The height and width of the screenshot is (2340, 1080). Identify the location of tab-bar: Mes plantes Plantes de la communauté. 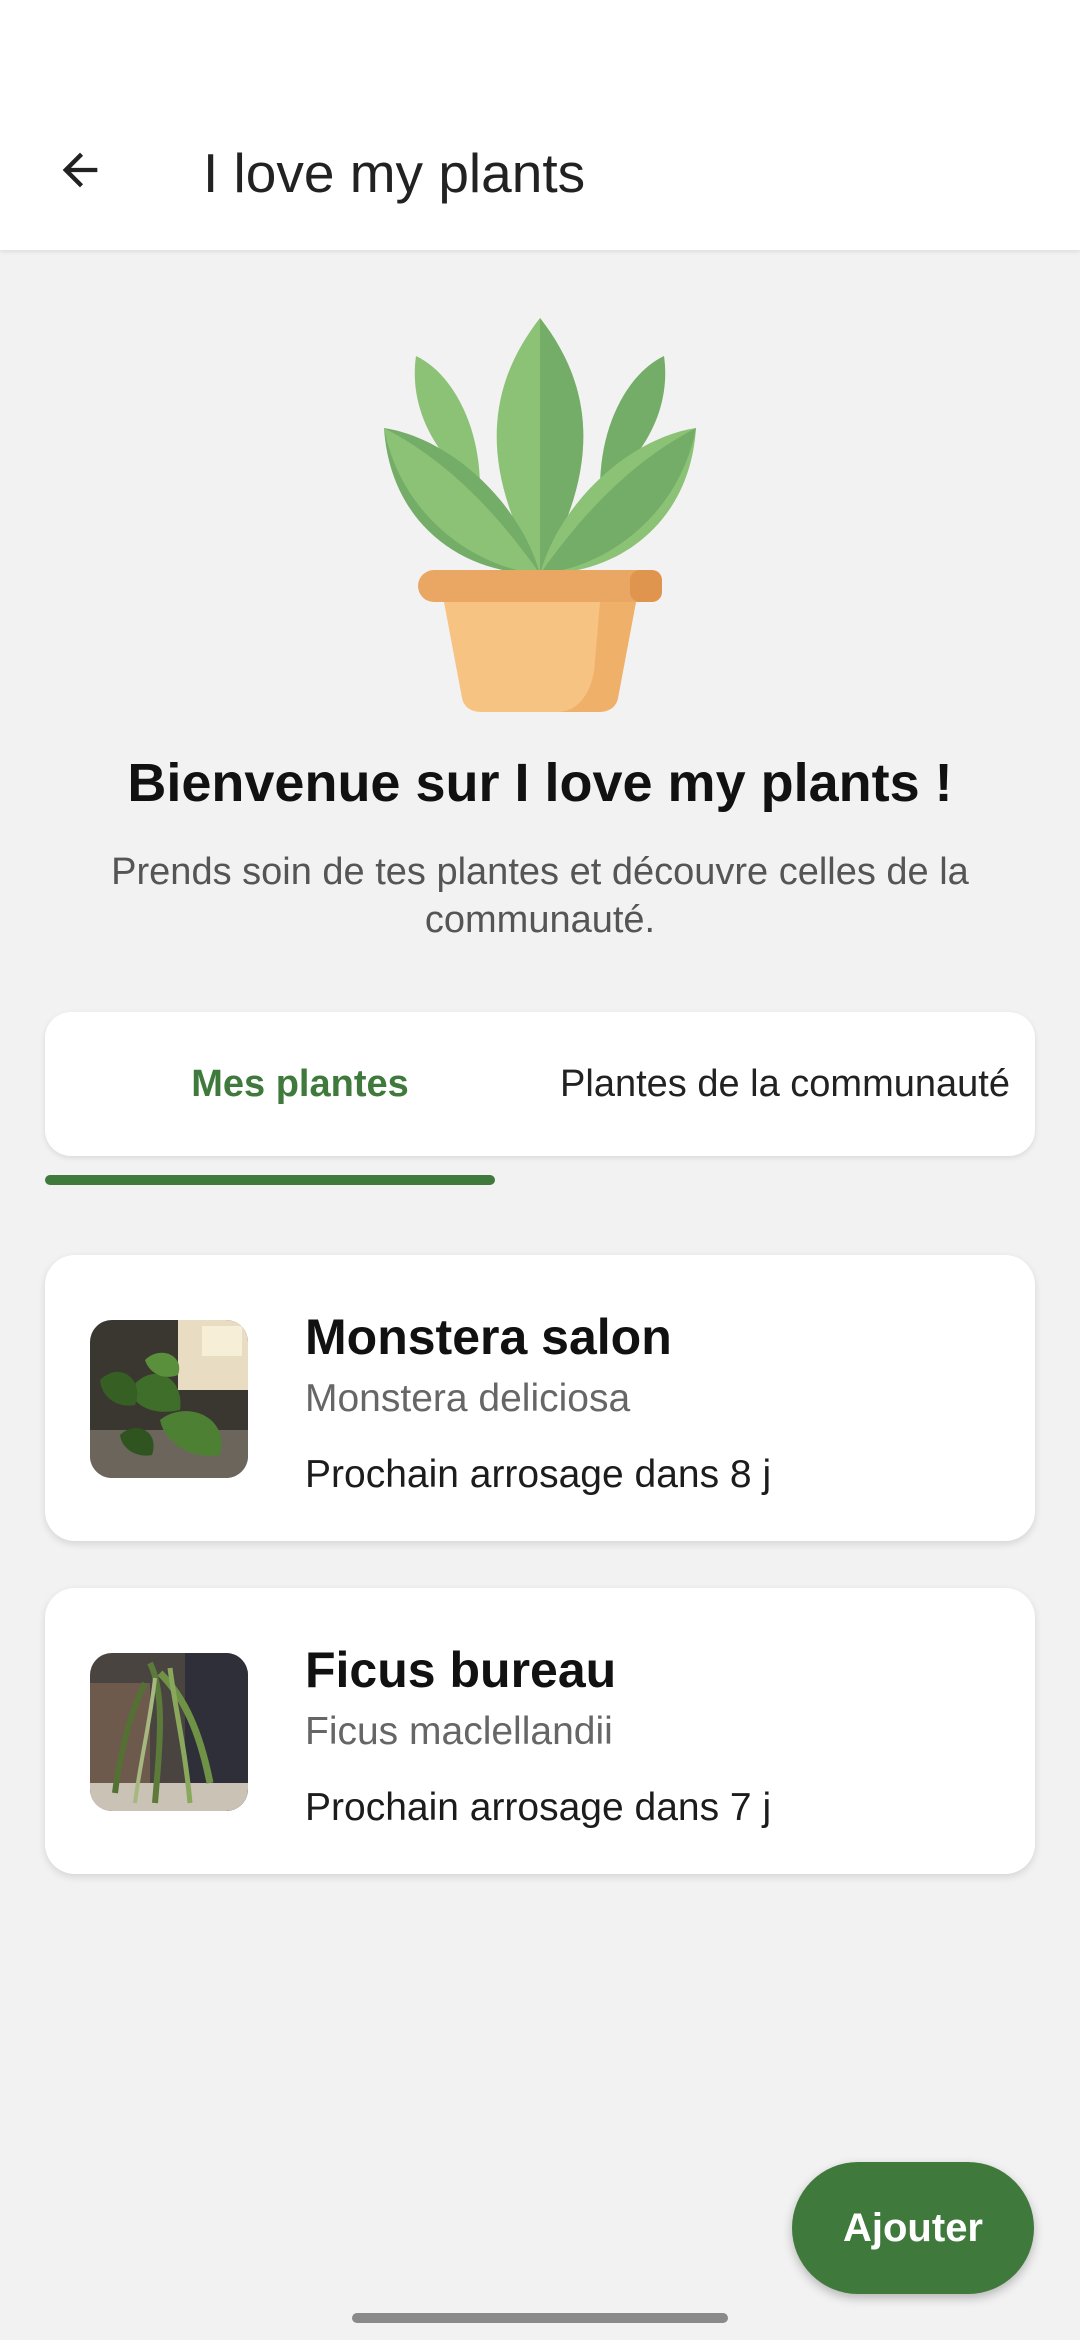
(540, 1084).